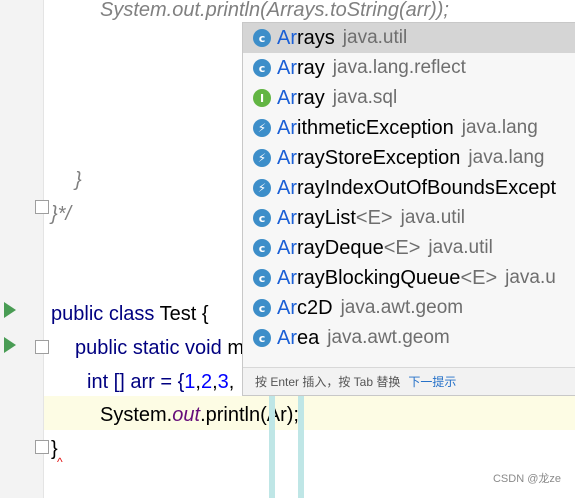 This screenshot has width=575, height=498. I want to click on print-prefix: System., so click(136, 415).